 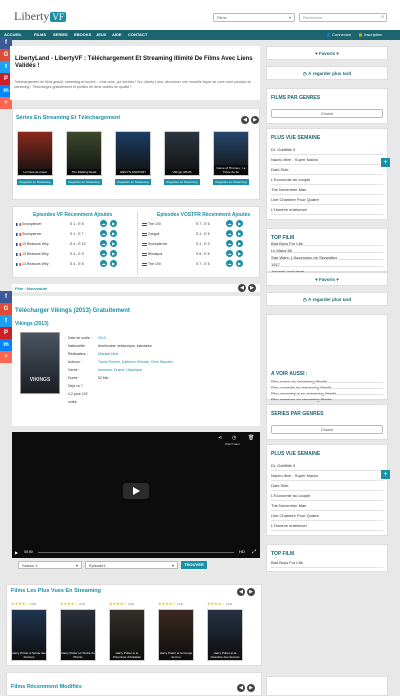 I want to click on film-poster: Harry Potter à l'école des Sorciers, so click(x=29, y=635).